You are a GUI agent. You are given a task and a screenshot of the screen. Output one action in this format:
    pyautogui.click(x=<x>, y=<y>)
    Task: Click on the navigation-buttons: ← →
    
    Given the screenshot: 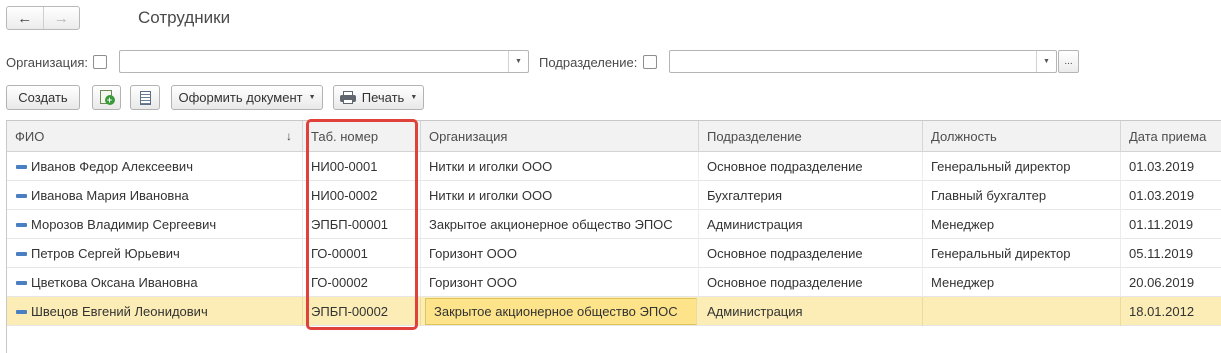 What is the action you would take?
    pyautogui.click(x=43, y=18)
    